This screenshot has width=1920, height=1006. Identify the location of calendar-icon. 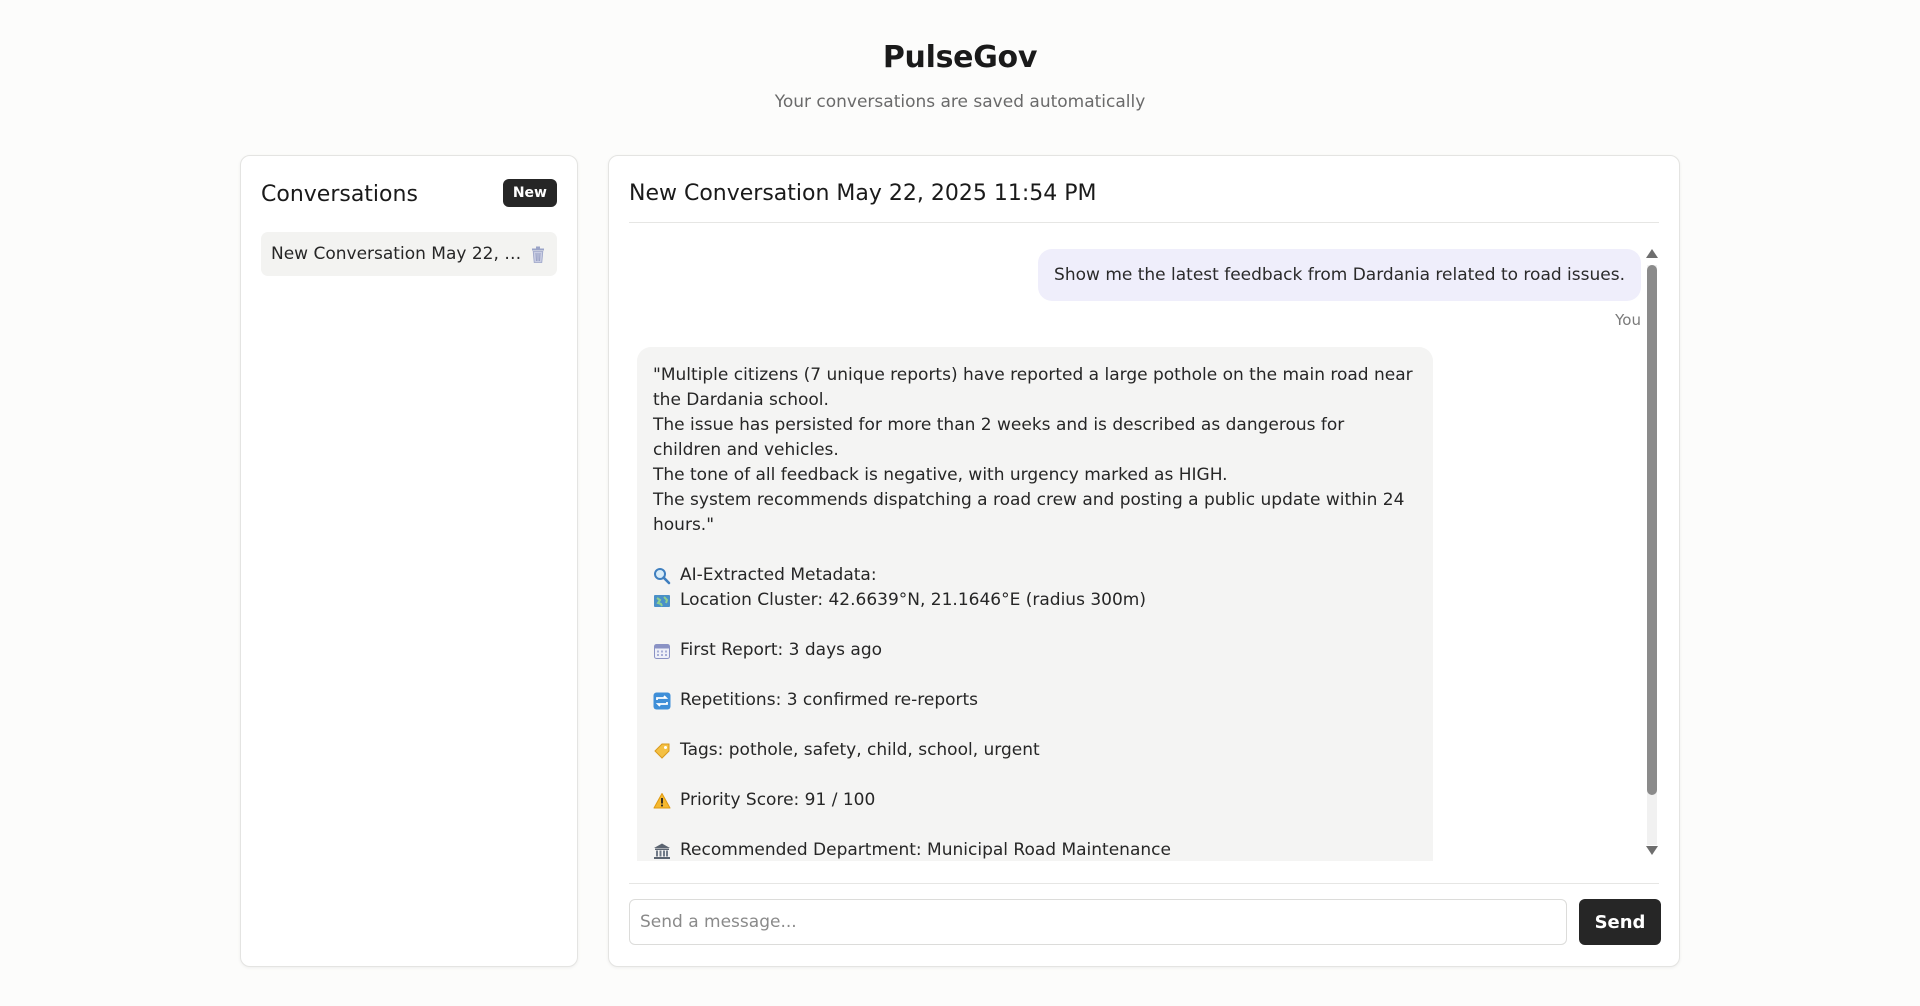
(662, 651).